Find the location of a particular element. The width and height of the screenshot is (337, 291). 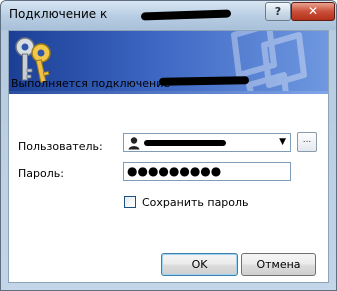

title-bar: Подключение к ? ✕ is located at coordinates (168, 15).